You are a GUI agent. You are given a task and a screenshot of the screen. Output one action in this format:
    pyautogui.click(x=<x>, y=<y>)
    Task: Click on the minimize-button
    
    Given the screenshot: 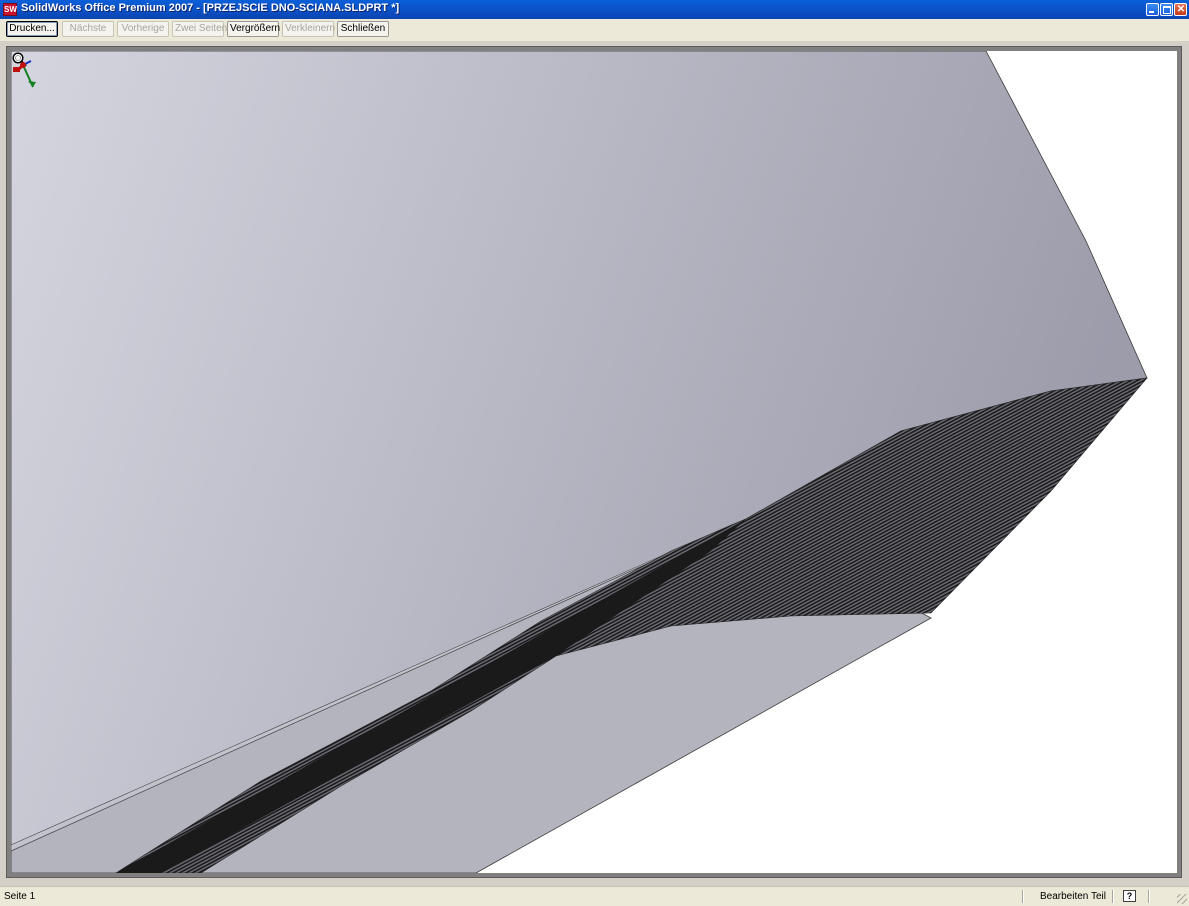 What is the action you would take?
    pyautogui.click(x=1152, y=9)
    